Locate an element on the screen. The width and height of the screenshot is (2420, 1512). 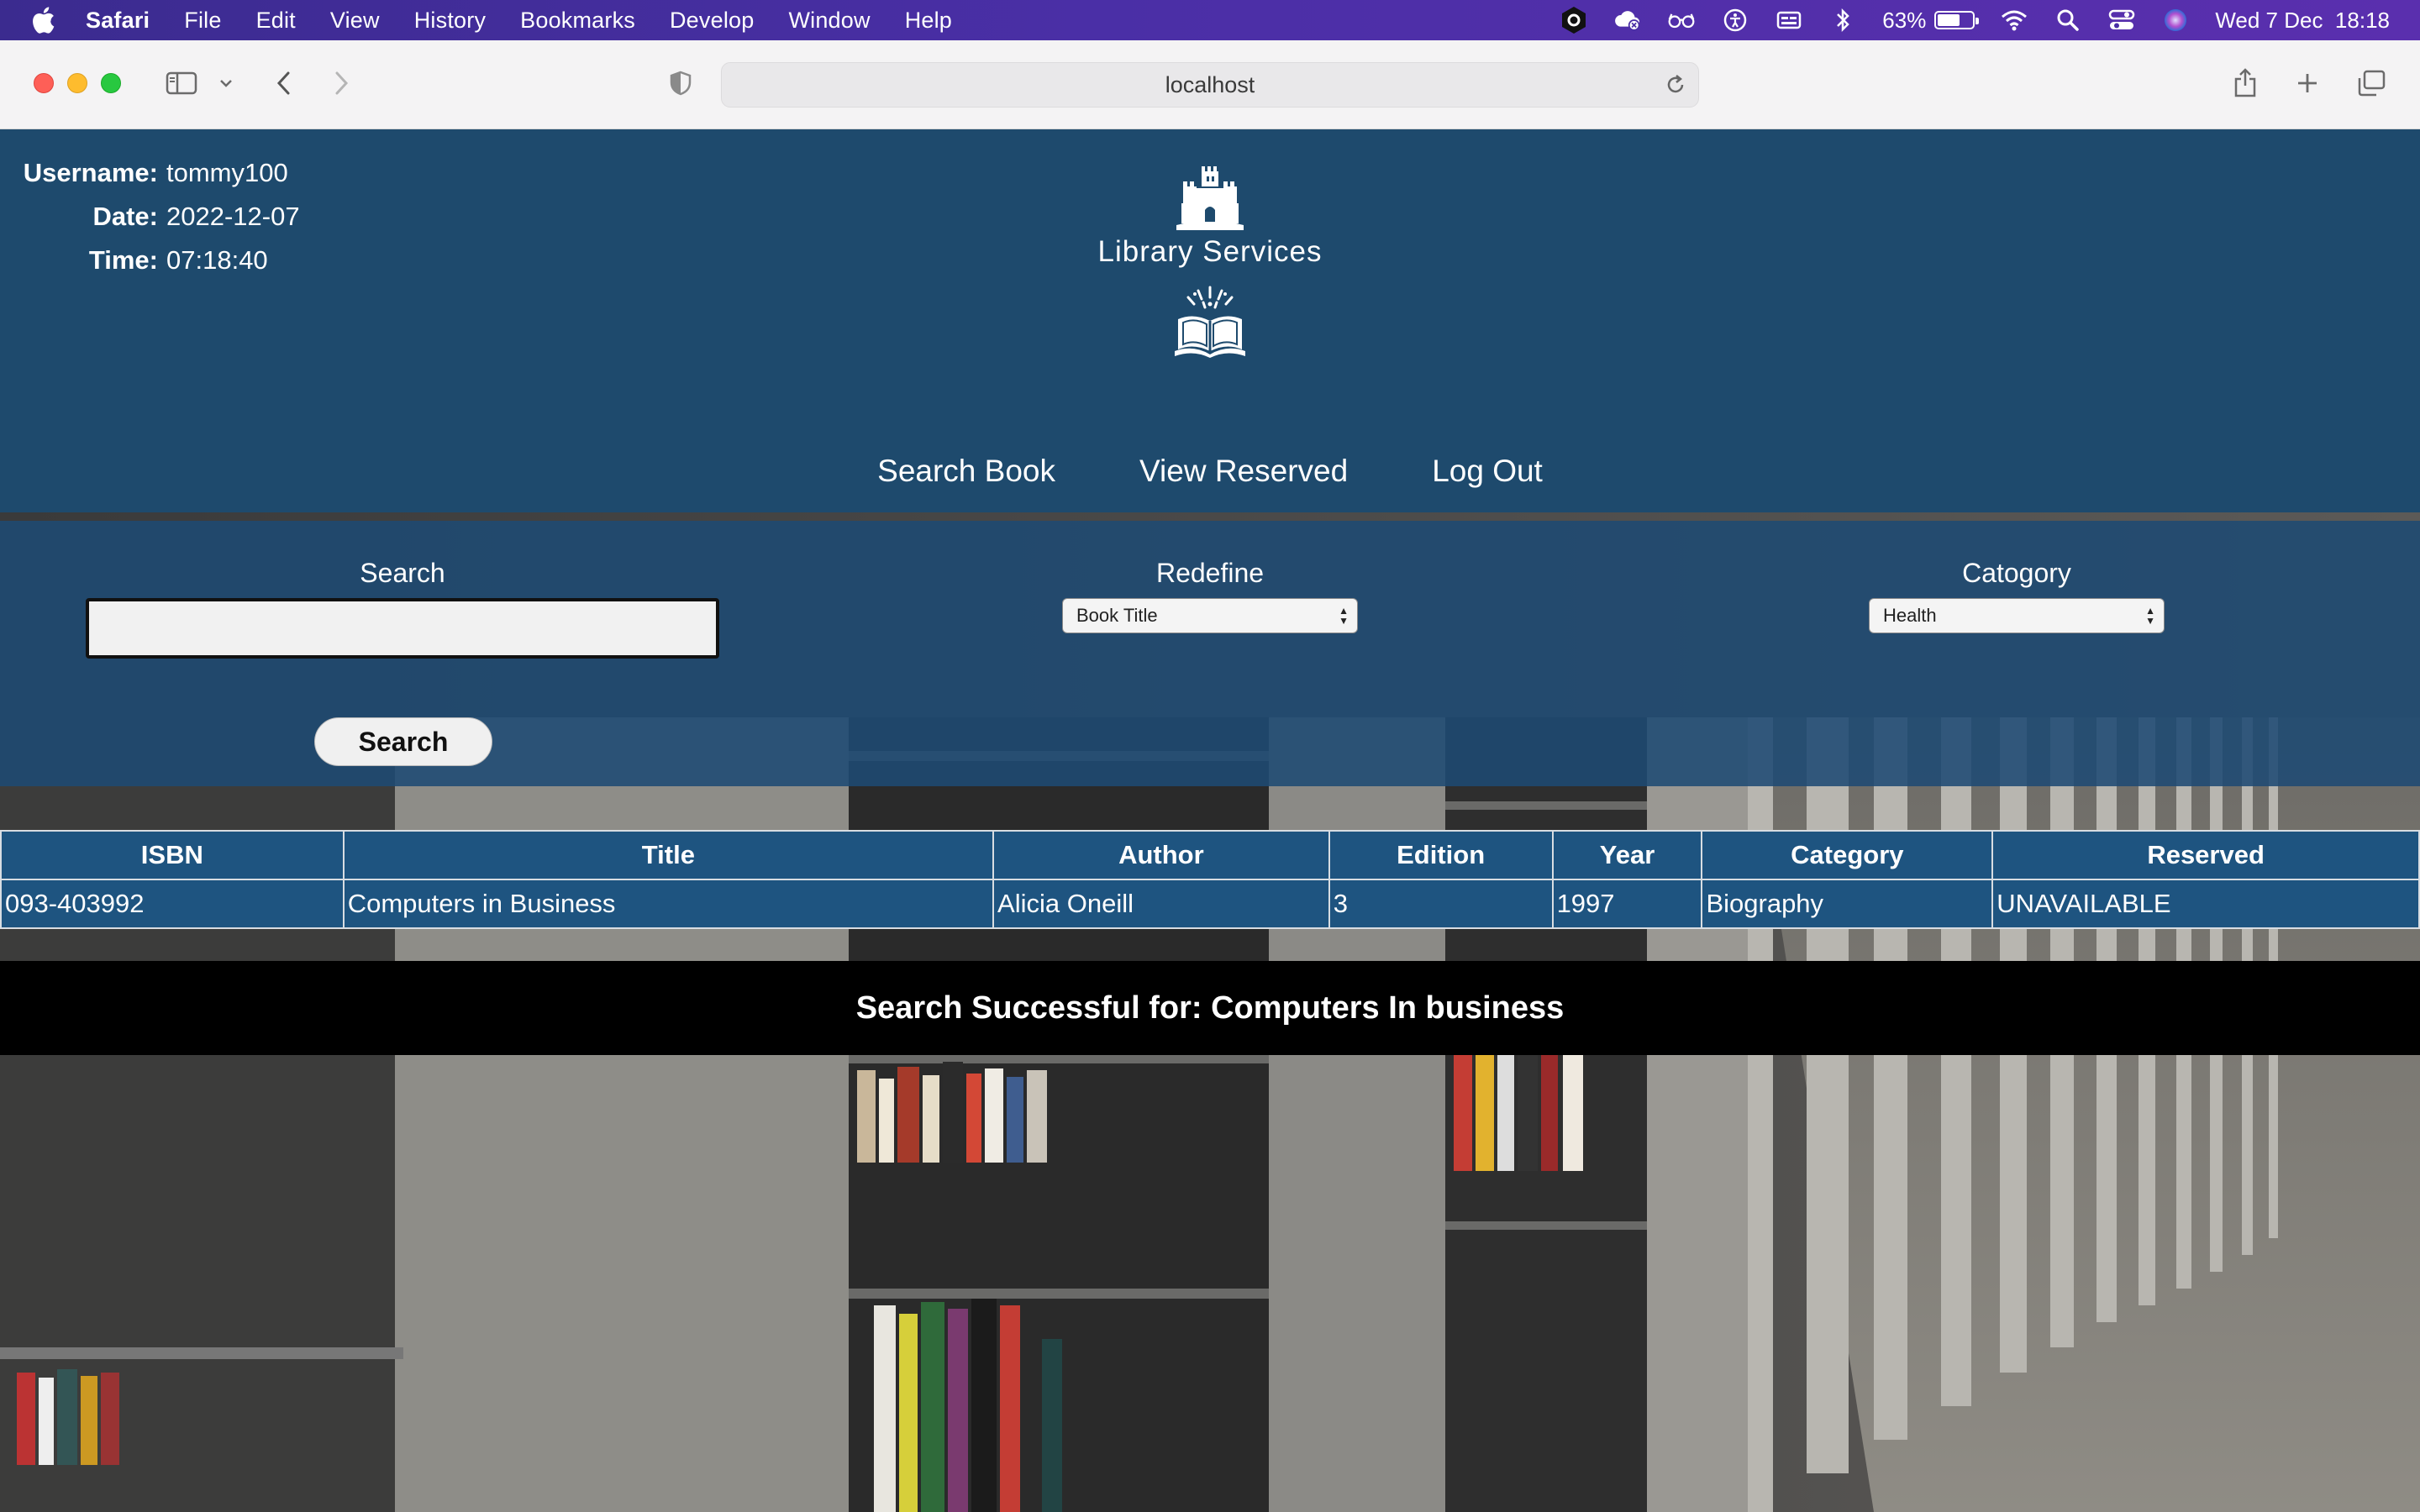
window-controls is located at coordinates (77, 83).